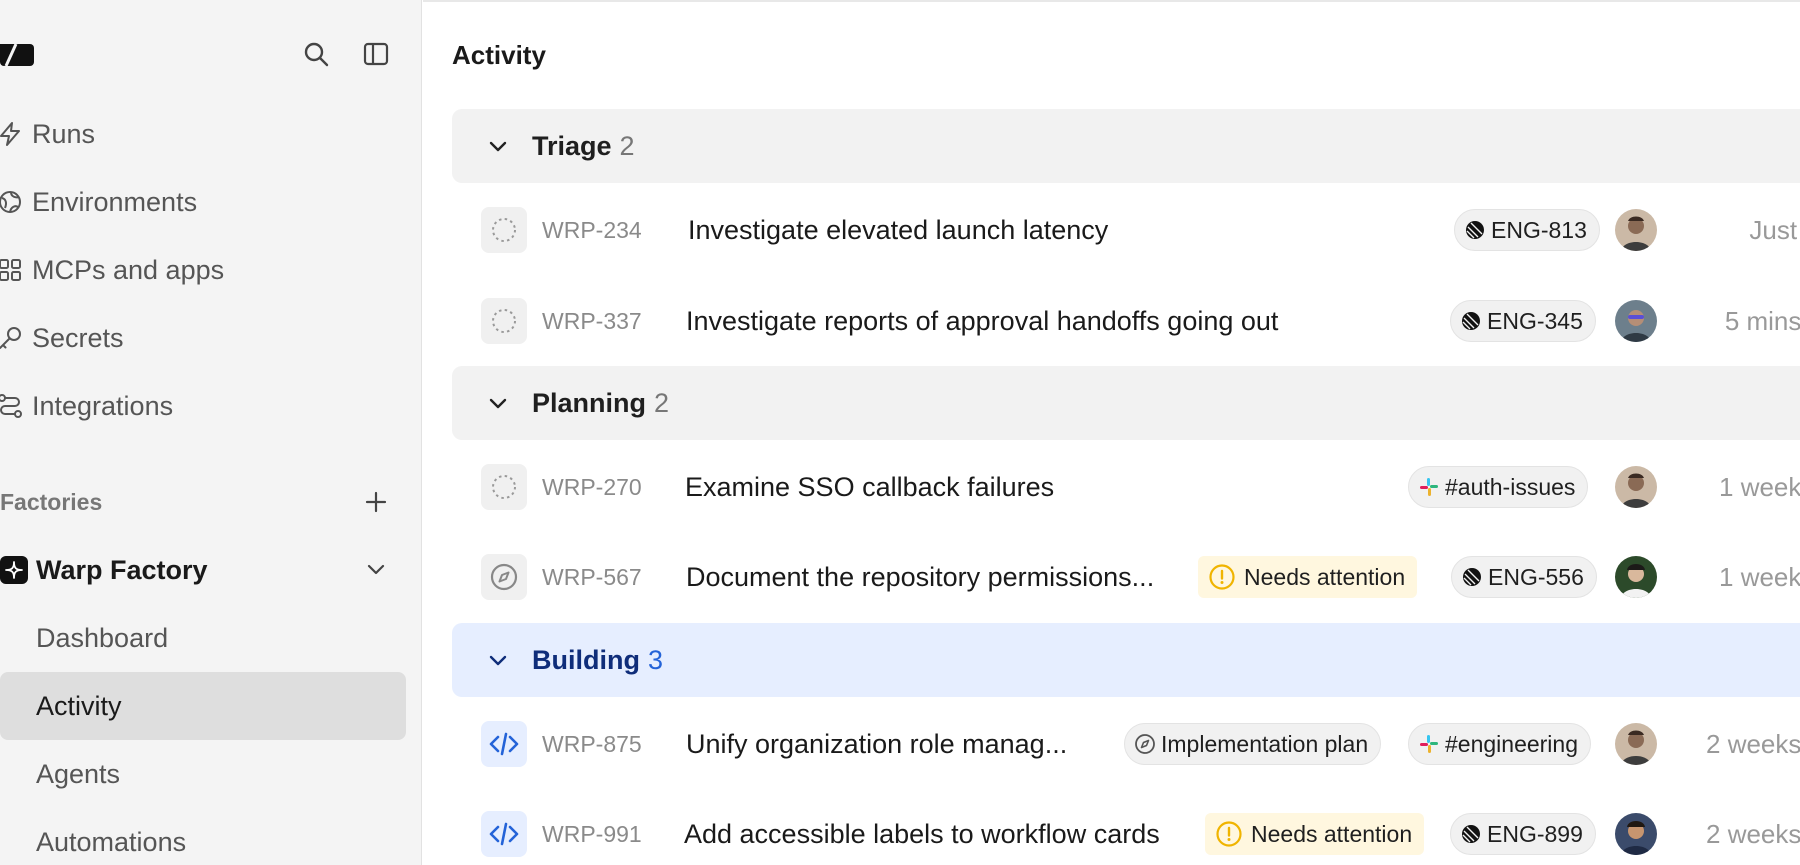 Image resolution: width=1800 pixels, height=865 pixels. I want to click on chip-label: #auth-issues, so click(1510, 486).